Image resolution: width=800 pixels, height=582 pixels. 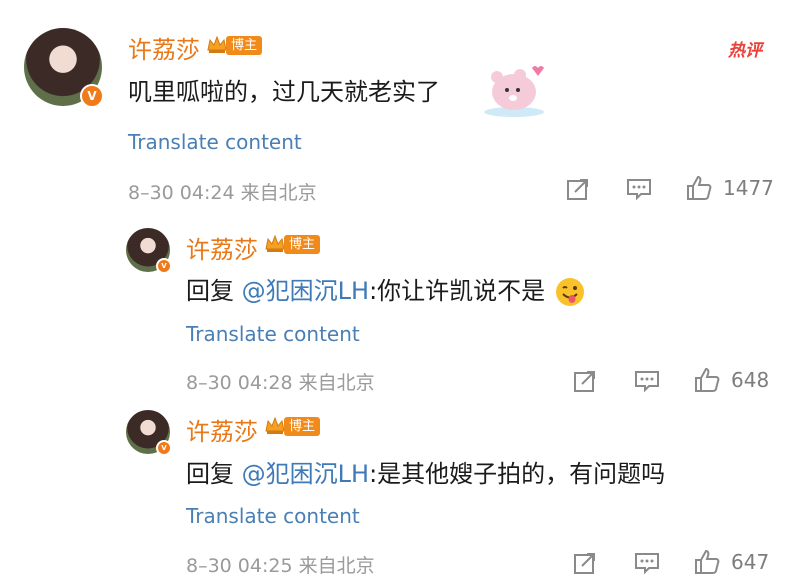 I want to click on like-button: 648, so click(x=731, y=380).